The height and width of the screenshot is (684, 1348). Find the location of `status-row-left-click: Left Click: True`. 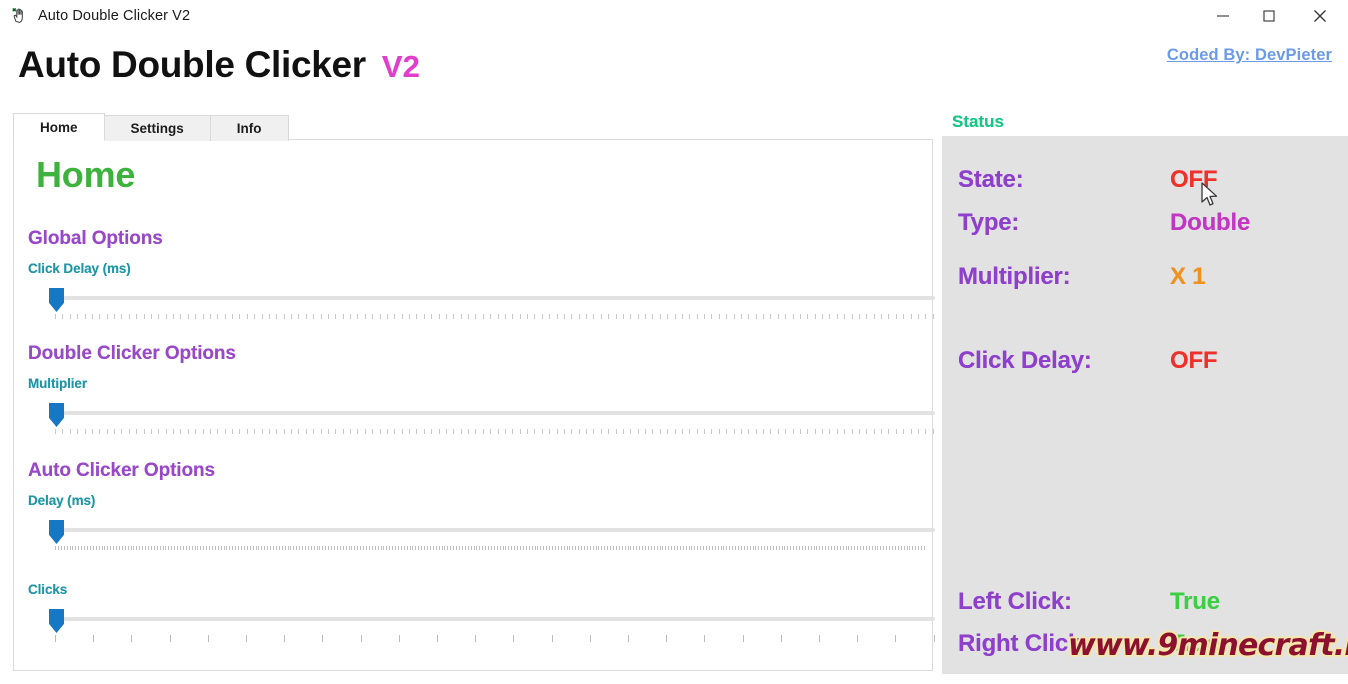

status-row-left-click: Left Click: True is located at coordinates (1153, 602).